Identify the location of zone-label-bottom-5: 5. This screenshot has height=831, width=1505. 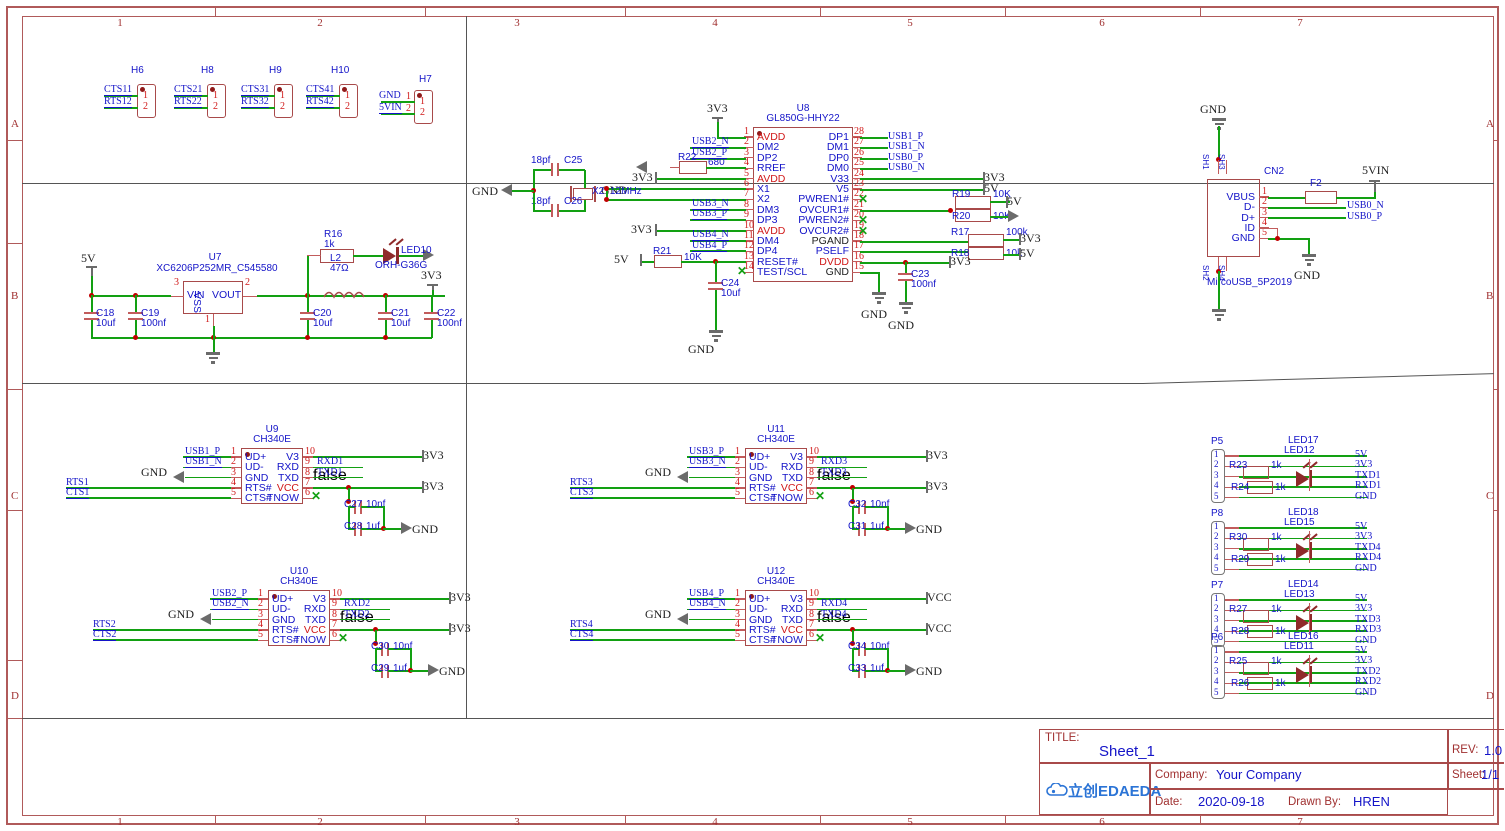
(910, 822).